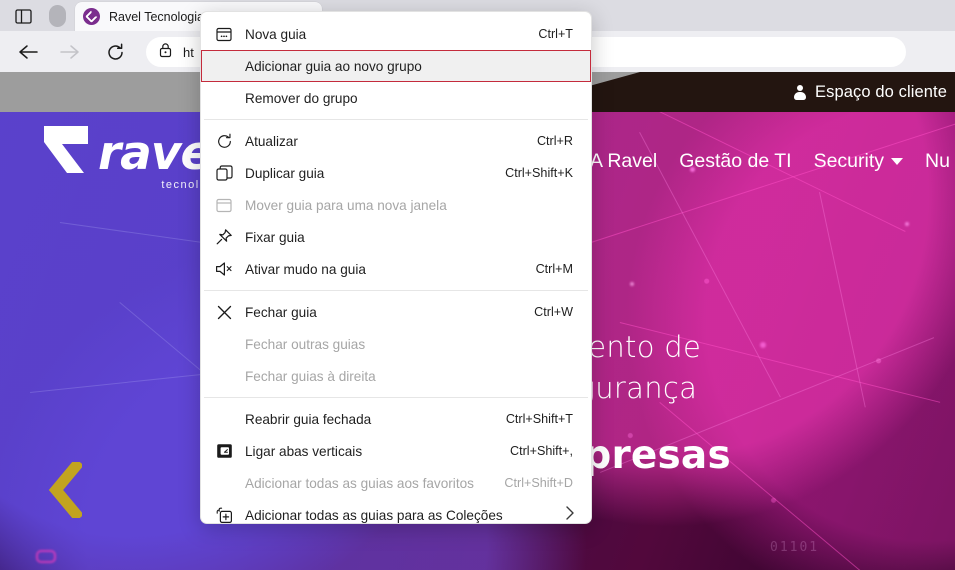 Image resolution: width=955 pixels, height=570 pixels. Describe the element at coordinates (570, 514) in the screenshot. I see `chevron-right-icon` at that location.